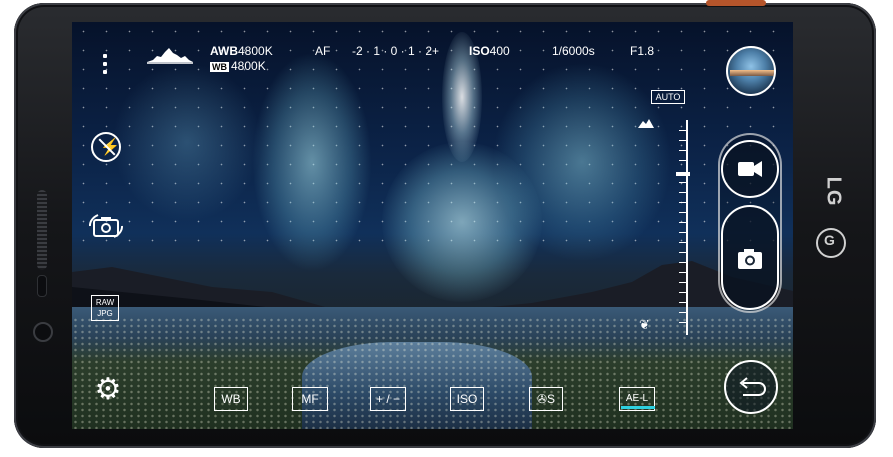 Image resolution: width=893 pixels, height=457 pixels. I want to click on iso-button: ISO, so click(467, 399).